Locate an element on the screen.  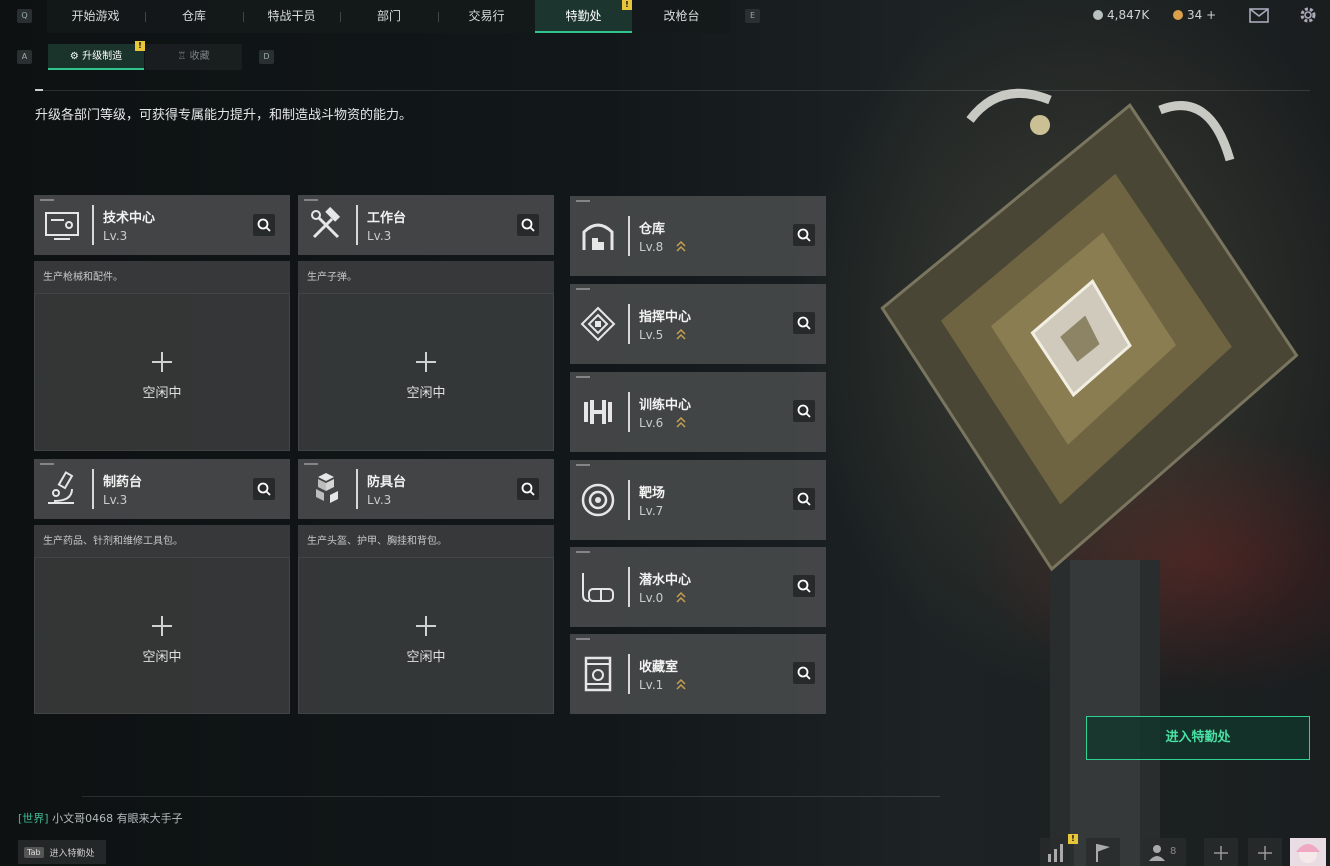
diving-mask-icon is located at coordinates (598, 587).